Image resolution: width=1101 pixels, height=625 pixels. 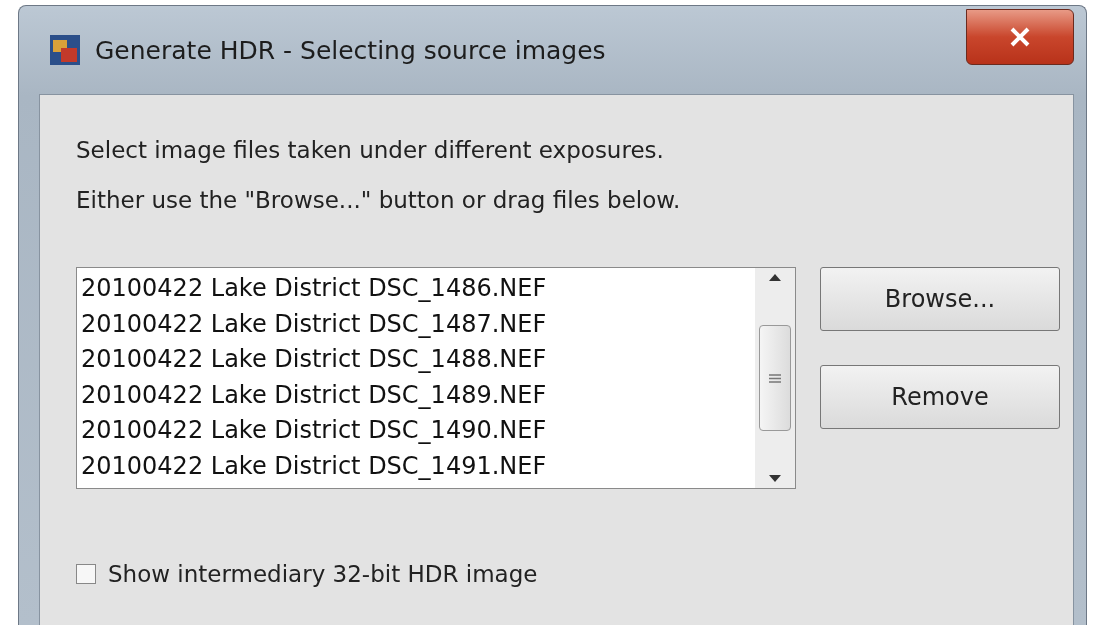 I want to click on remove-button: Remove, so click(x=940, y=397).